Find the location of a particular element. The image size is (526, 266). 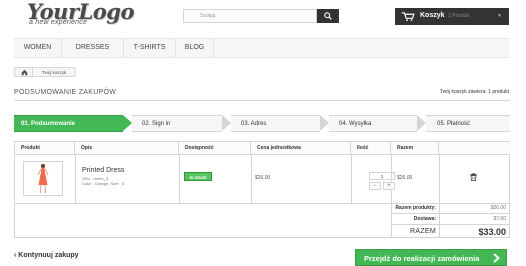

quantity-input: 1 is located at coordinates (382, 176).